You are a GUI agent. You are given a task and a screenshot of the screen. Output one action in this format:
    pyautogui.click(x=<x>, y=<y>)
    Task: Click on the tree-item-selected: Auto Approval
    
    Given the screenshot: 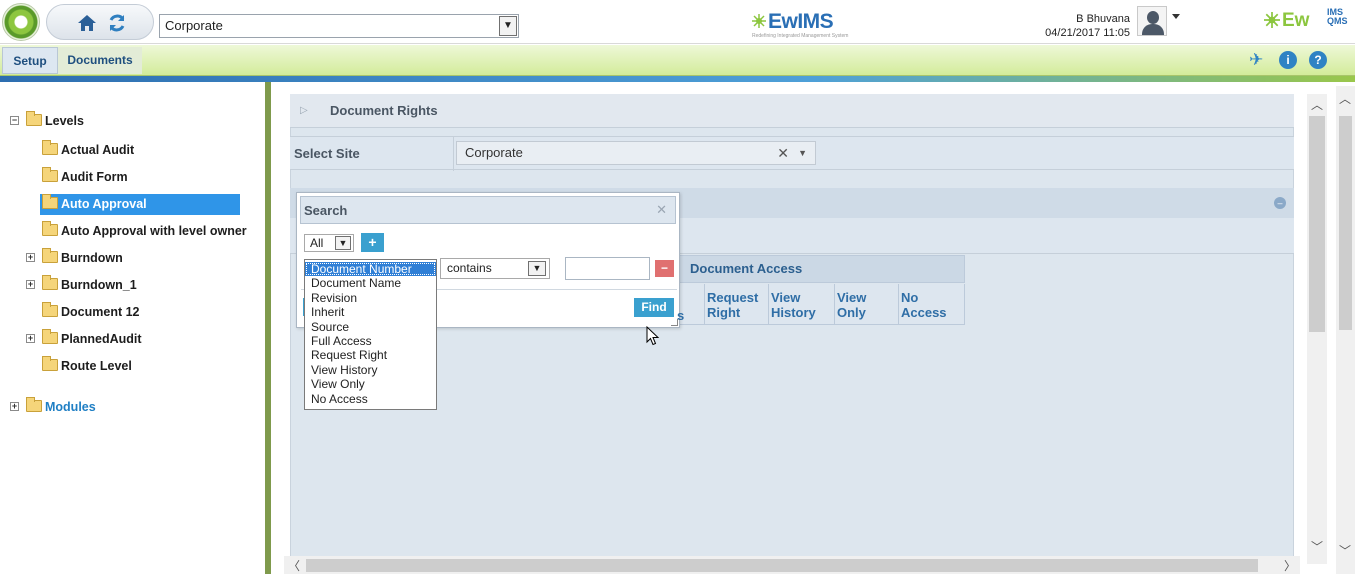 What is the action you would take?
    pyautogui.click(x=130, y=204)
    